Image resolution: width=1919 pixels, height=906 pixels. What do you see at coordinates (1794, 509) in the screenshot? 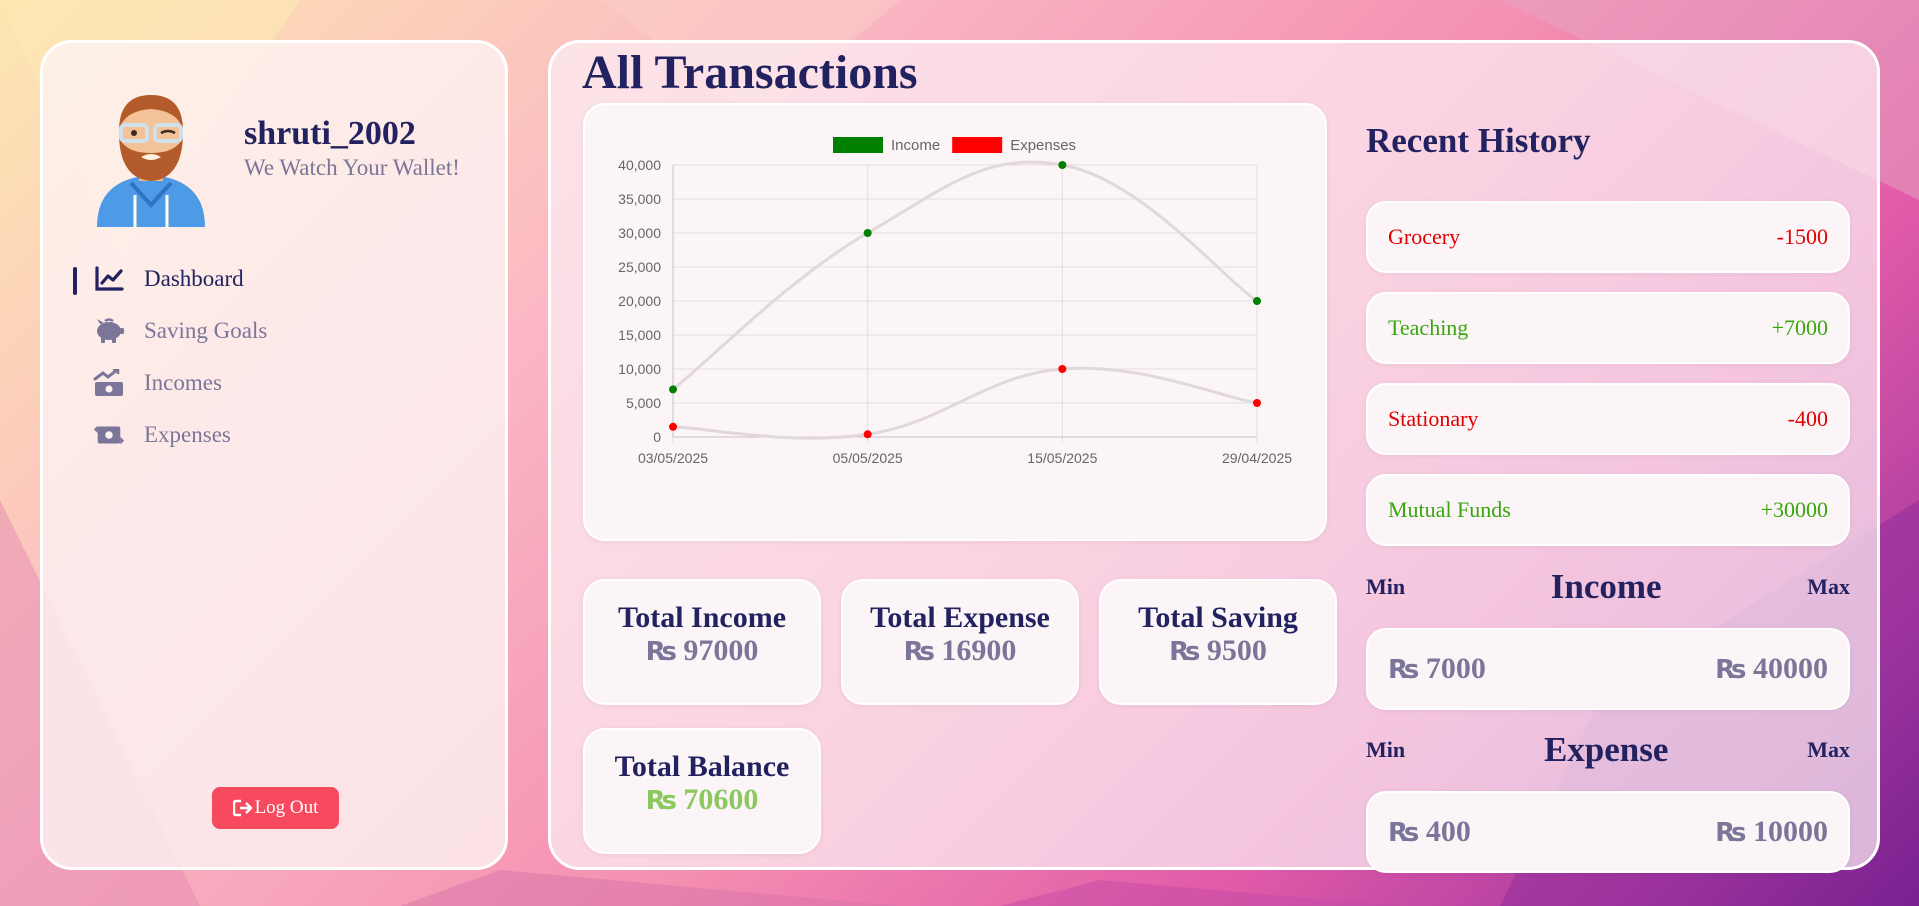
I see `history-item-amount: +30000` at bounding box center [1794, 509].